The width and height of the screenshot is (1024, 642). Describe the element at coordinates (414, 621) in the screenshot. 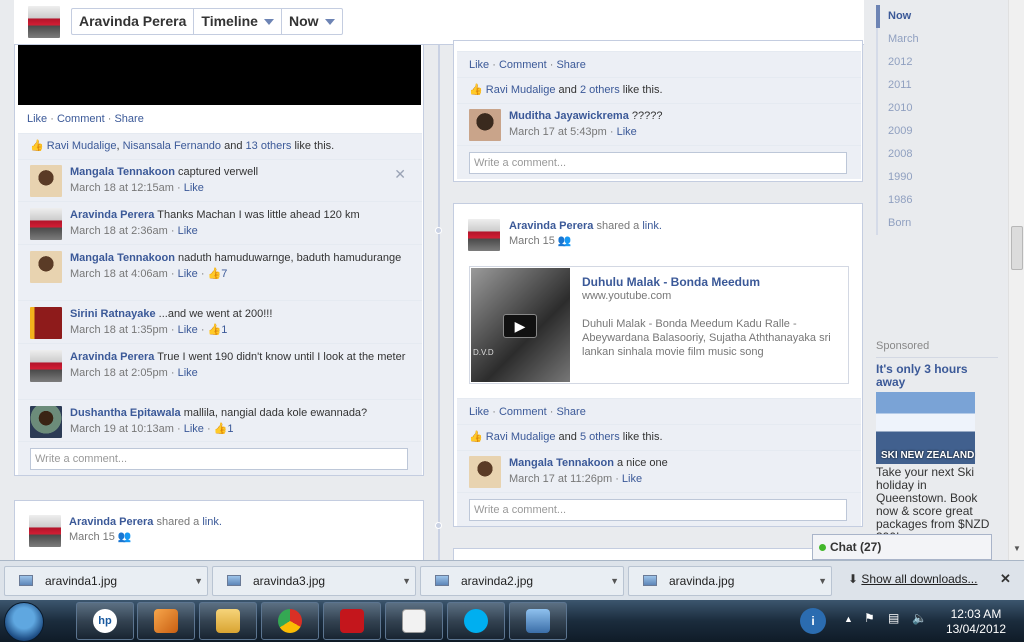

I see `taskbar-app-pdf` at that location.